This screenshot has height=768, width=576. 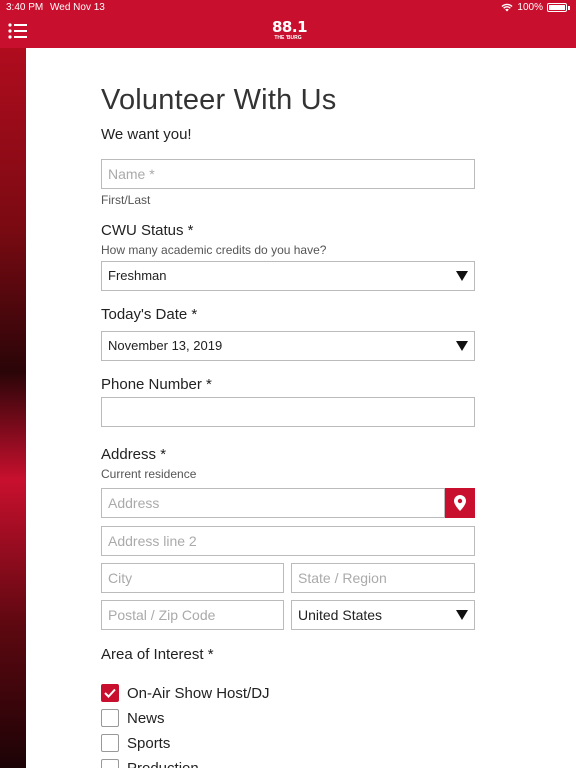 I want to click on page-subtitle: We want you!, so click(x=146, y=134).